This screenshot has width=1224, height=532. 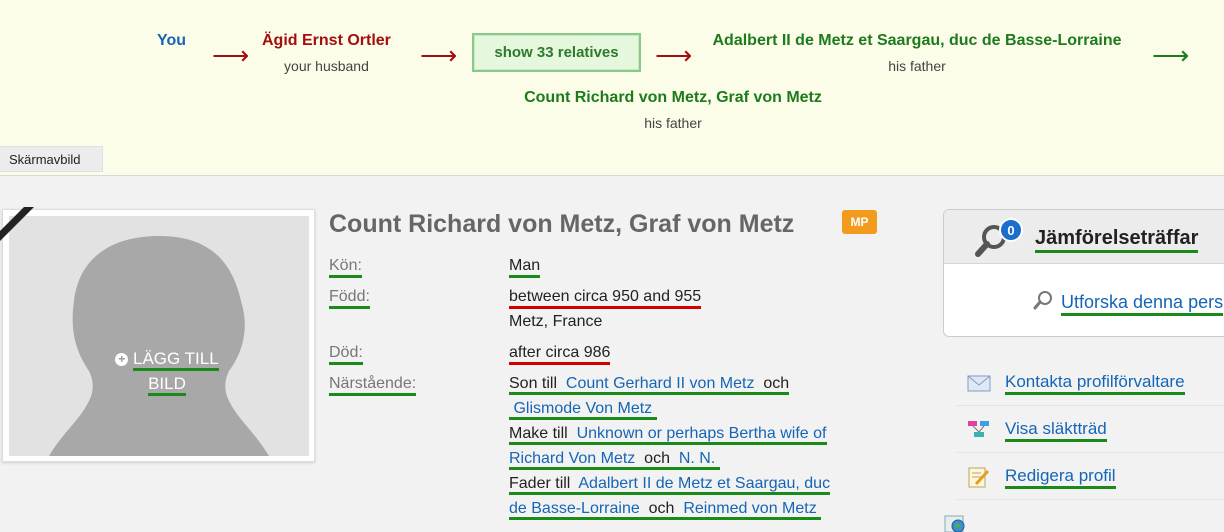 What do you see at coordinates (167, 385) in the screenshot?
I see `add-photo-line2: BILD` at bounding box center [167, 385].